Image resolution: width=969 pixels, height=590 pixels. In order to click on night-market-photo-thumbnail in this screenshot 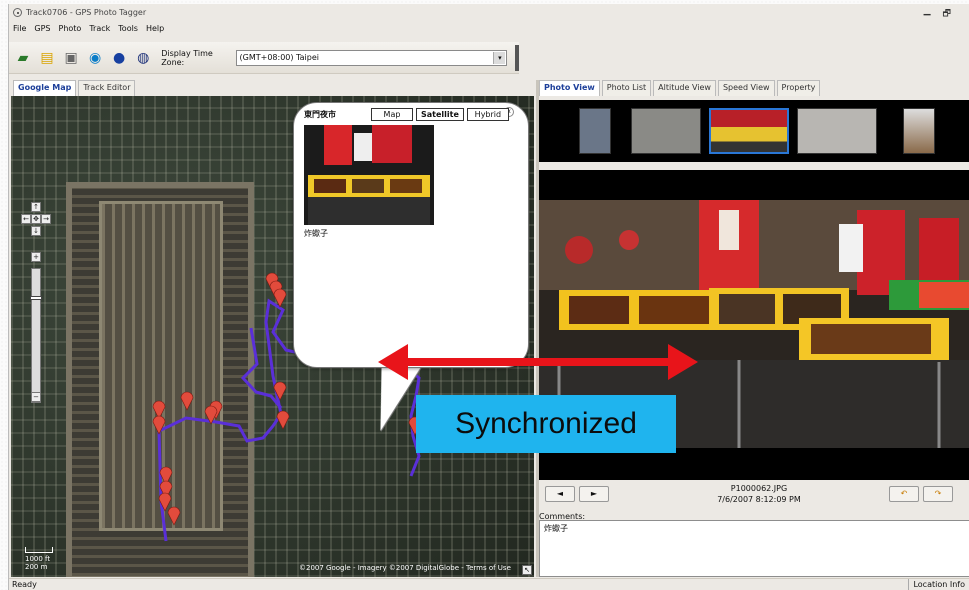, I will do `click(369, 175)`.